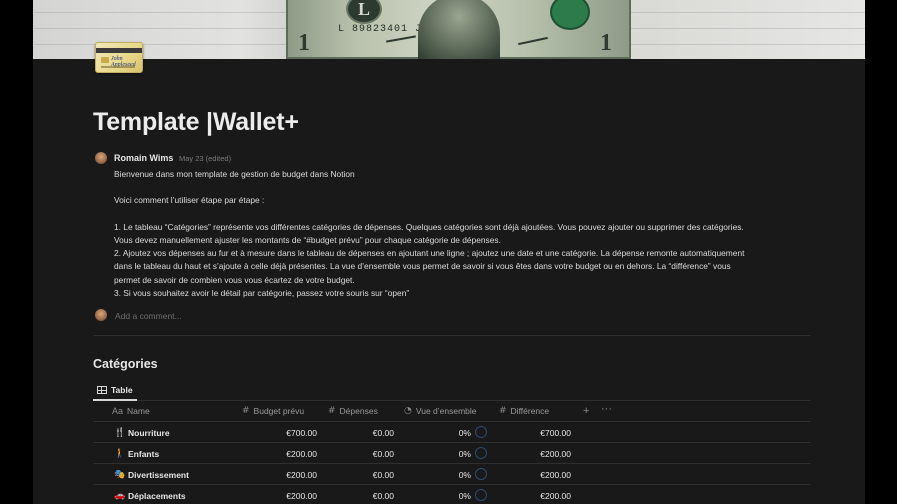 This screenshot has width=897, height=504. I want to click on column-header-budget: # Budget prévu, so click(273, 411).